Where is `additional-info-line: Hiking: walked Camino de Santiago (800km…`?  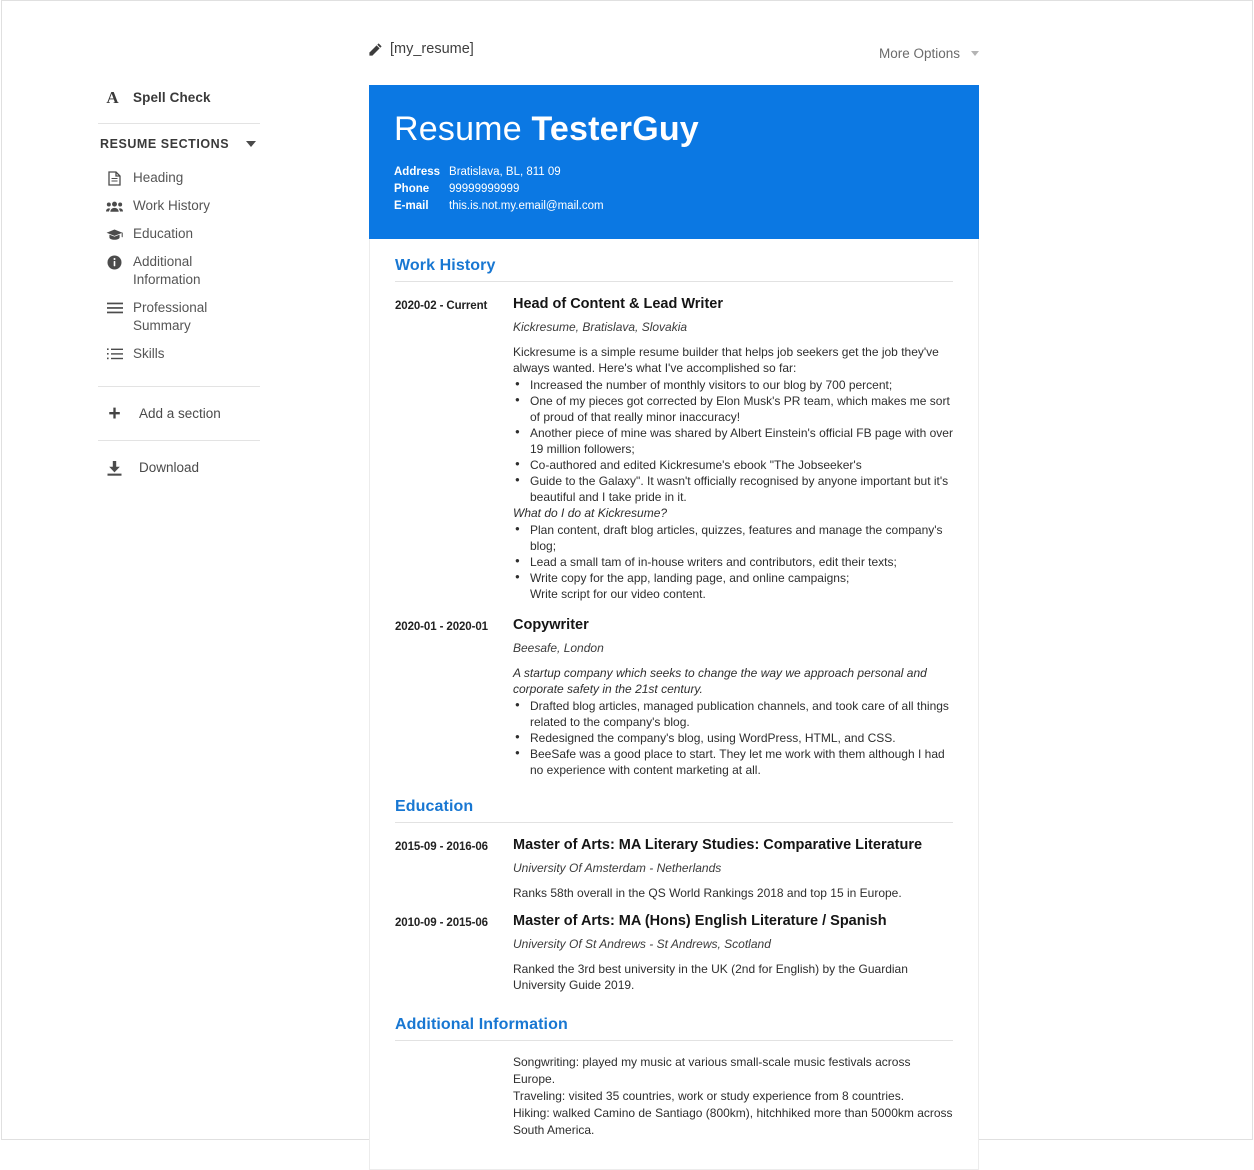
additional-info-line: Hiking: walked Camino de Santiago (800km… is located at coordinates (733, 1122).